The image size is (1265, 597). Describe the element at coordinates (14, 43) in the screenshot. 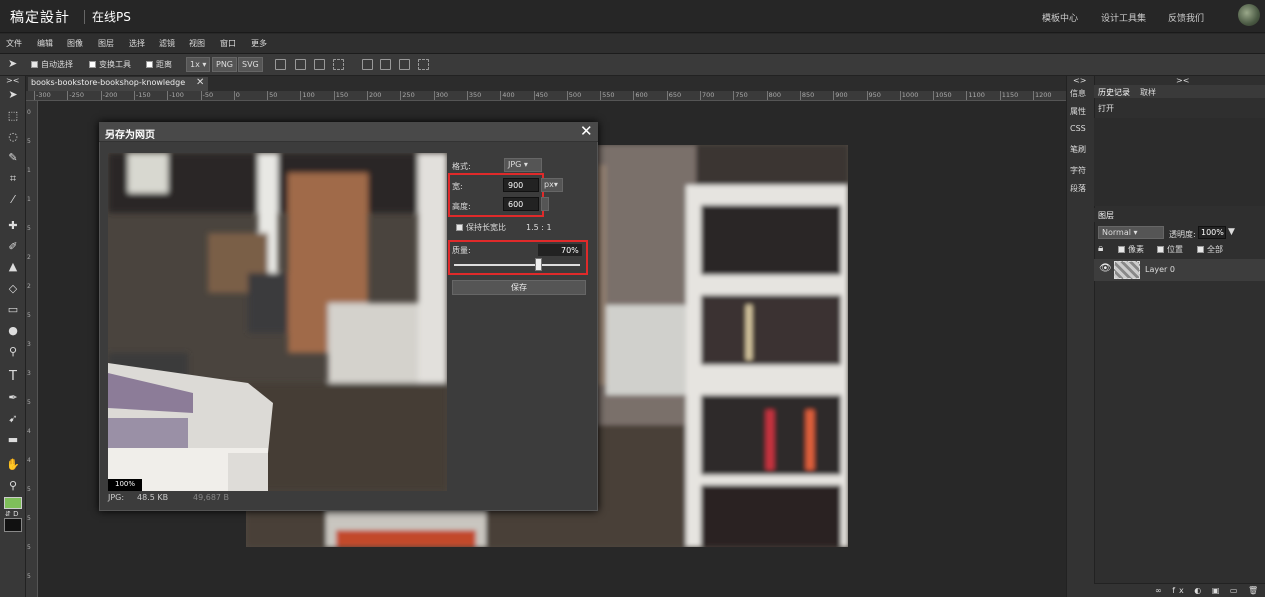

I see `menu-file: 文件` at that location.